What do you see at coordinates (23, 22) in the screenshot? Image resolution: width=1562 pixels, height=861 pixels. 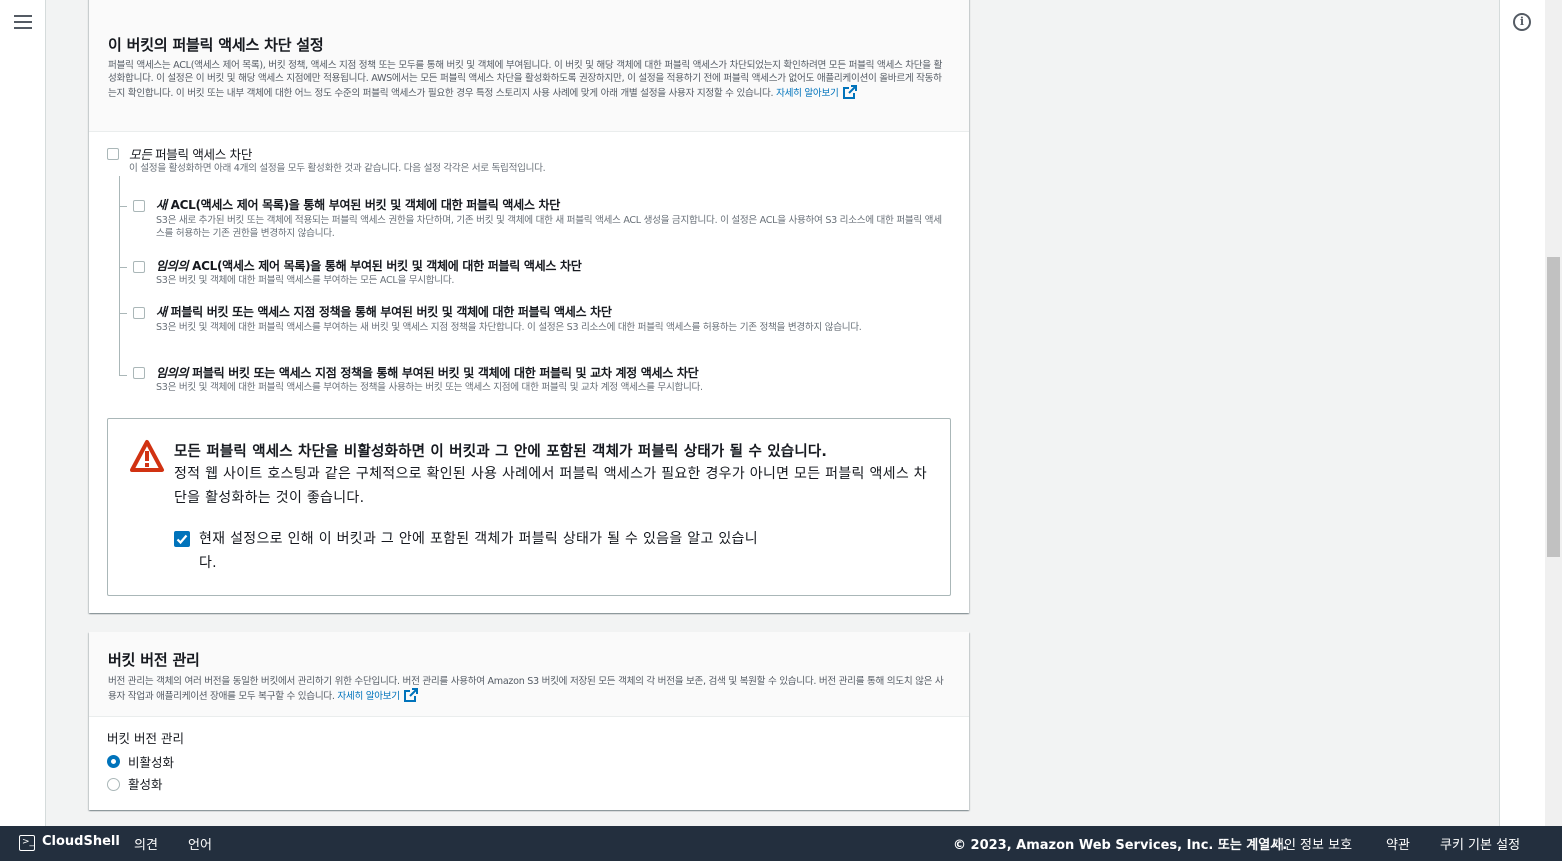 I see `menu-icon` at bounding box center [23, 22].